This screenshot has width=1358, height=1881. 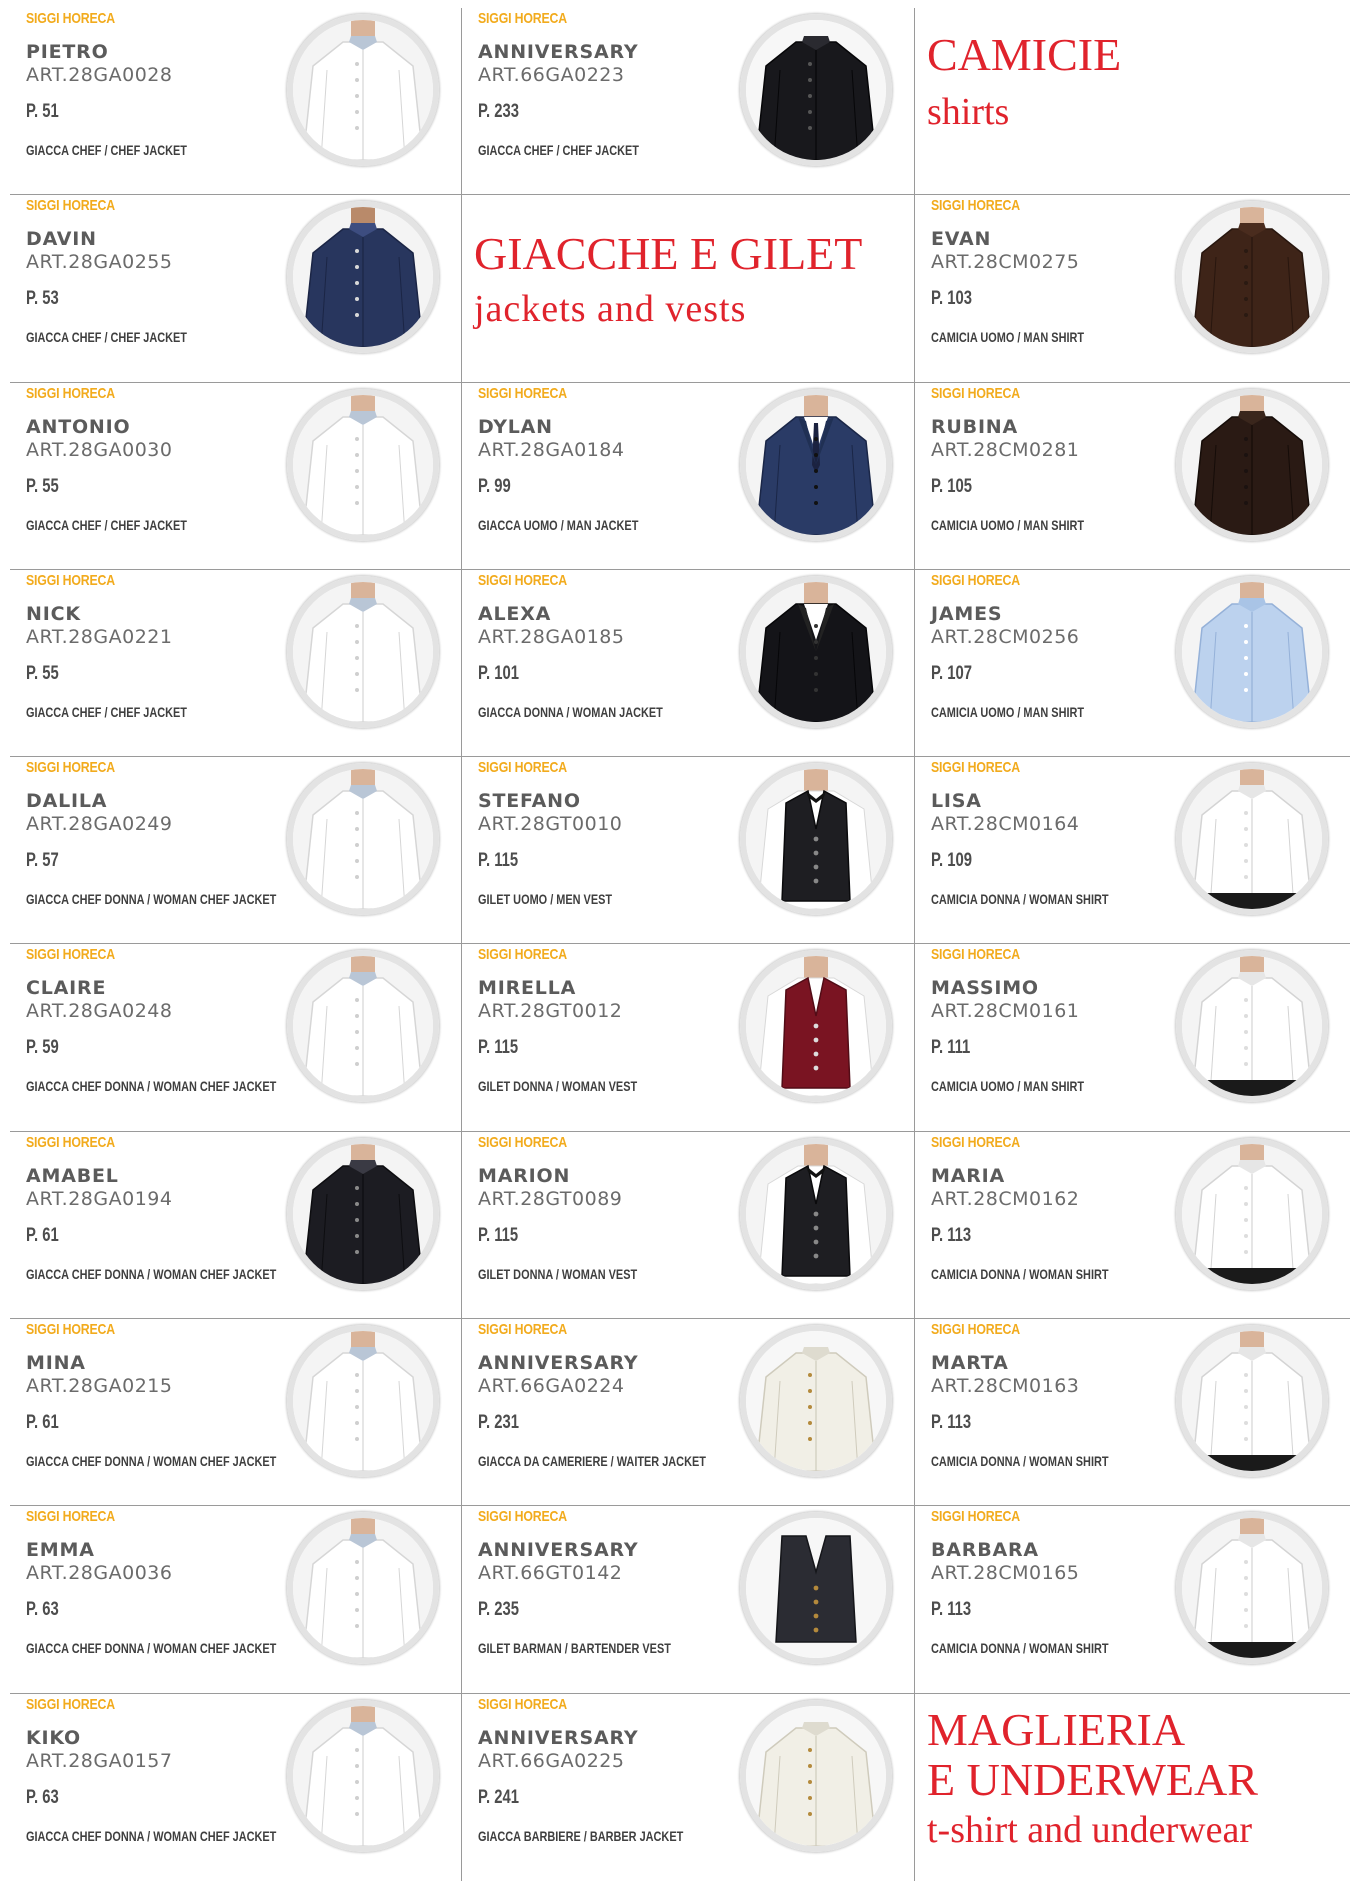 I want to click on article-code: ART.28GA0221, so click(x=99, y=636).